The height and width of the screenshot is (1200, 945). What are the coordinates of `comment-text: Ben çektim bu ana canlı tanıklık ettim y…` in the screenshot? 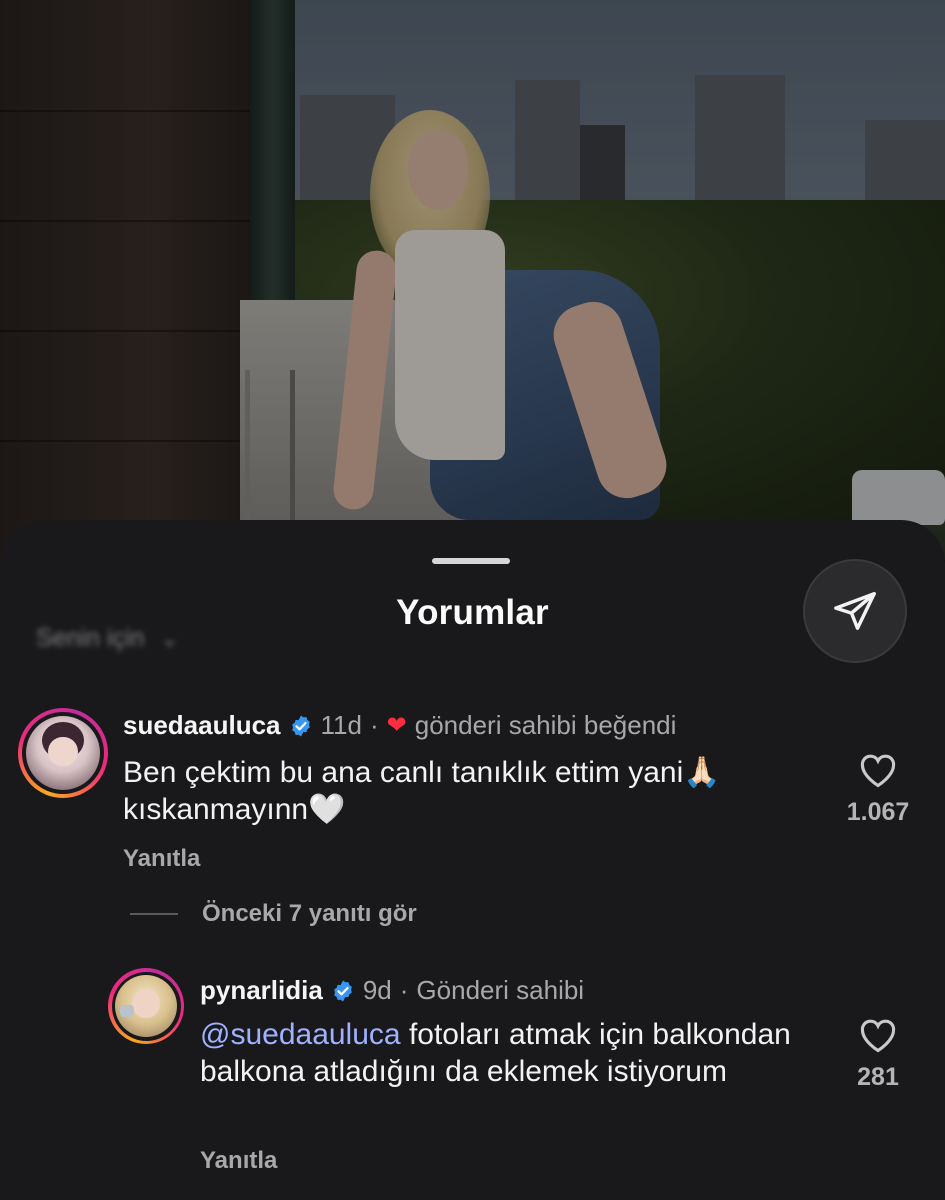 It's located at (422, 791).